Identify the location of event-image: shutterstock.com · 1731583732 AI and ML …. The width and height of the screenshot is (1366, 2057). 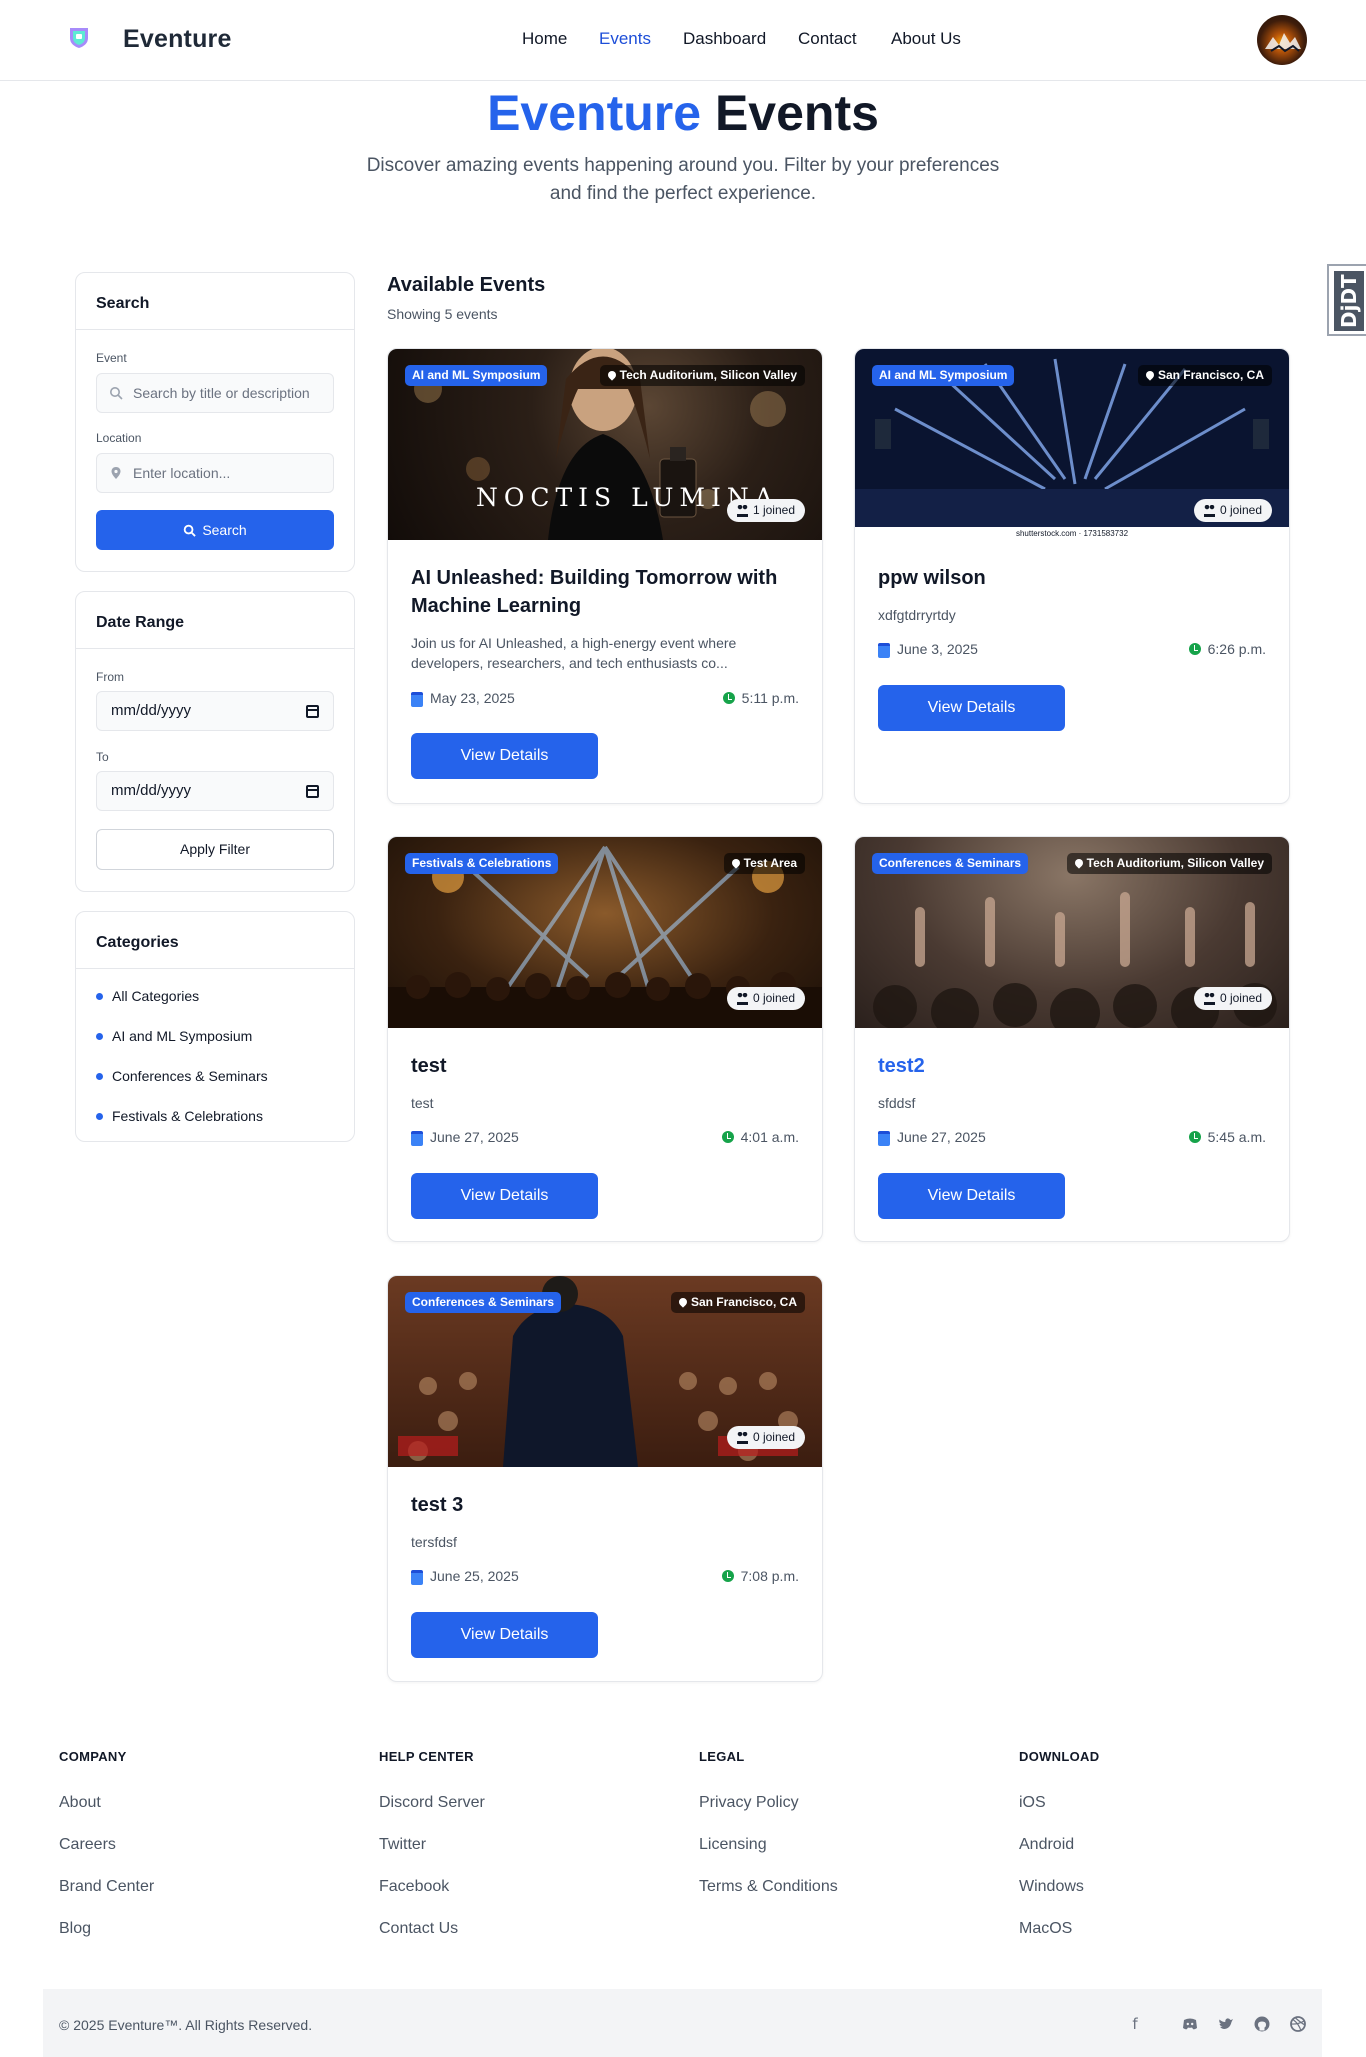
(1072, 444).